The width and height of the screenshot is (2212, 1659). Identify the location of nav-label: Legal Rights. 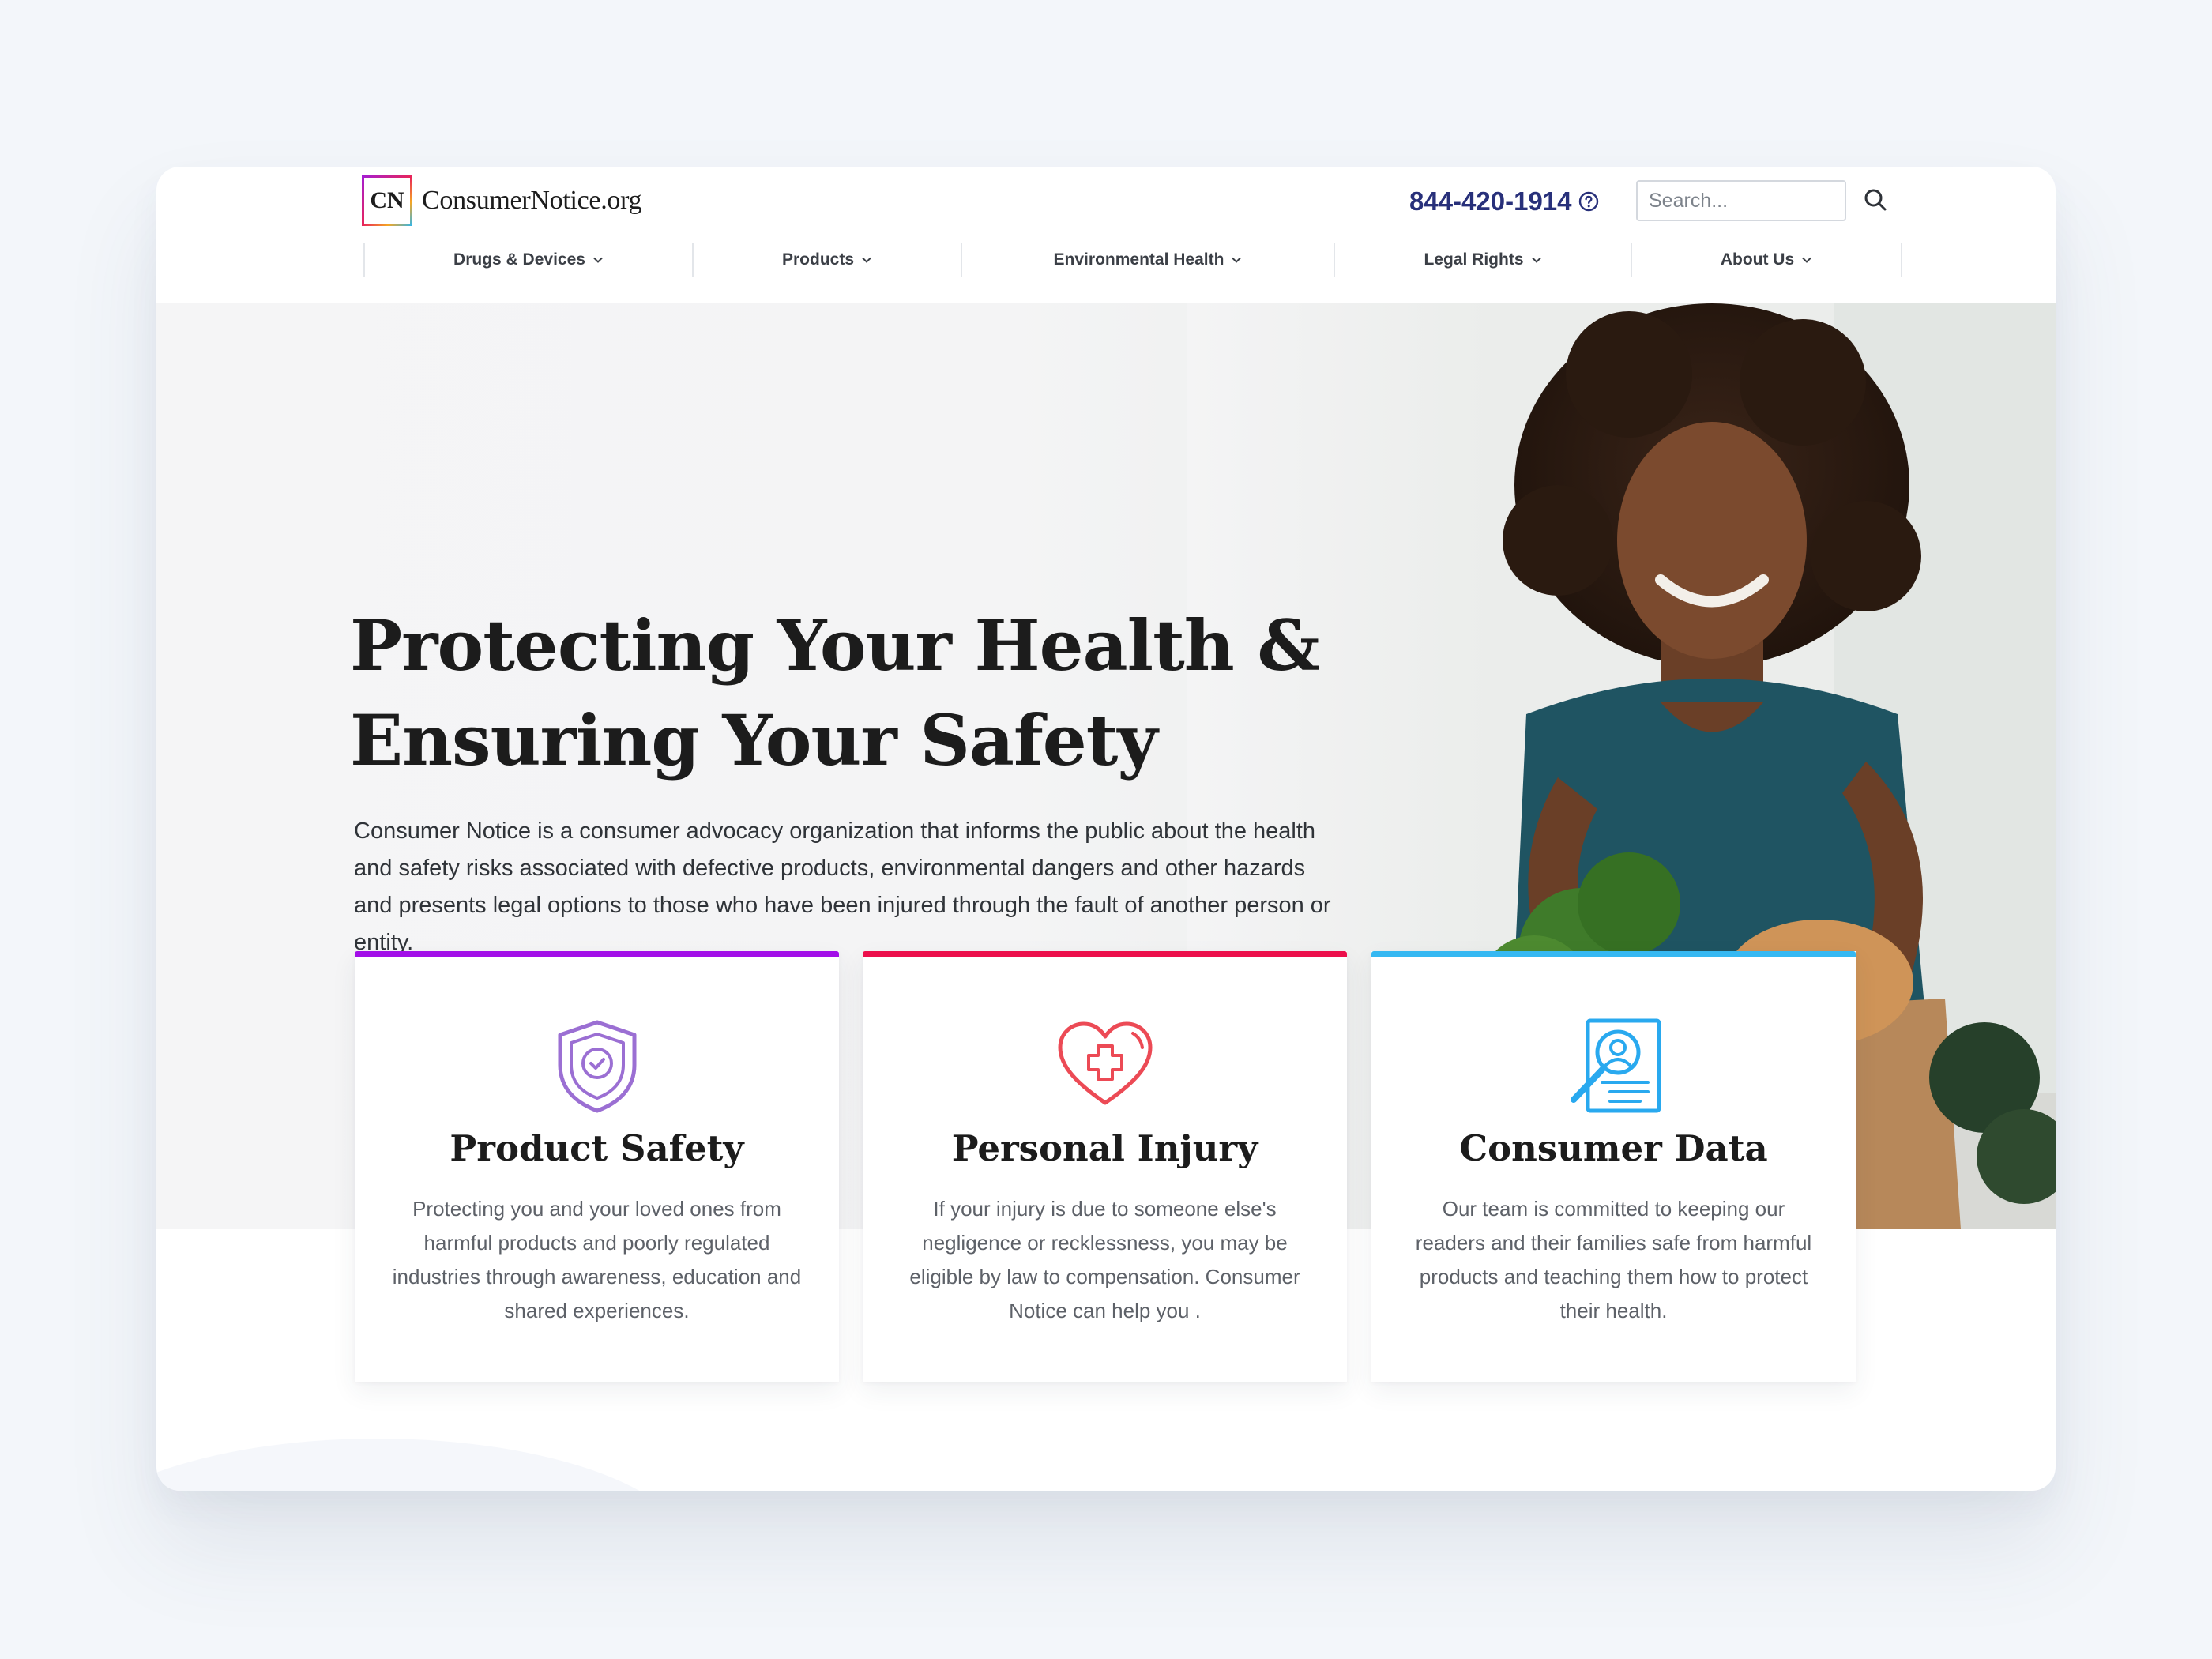
(1474, 260).